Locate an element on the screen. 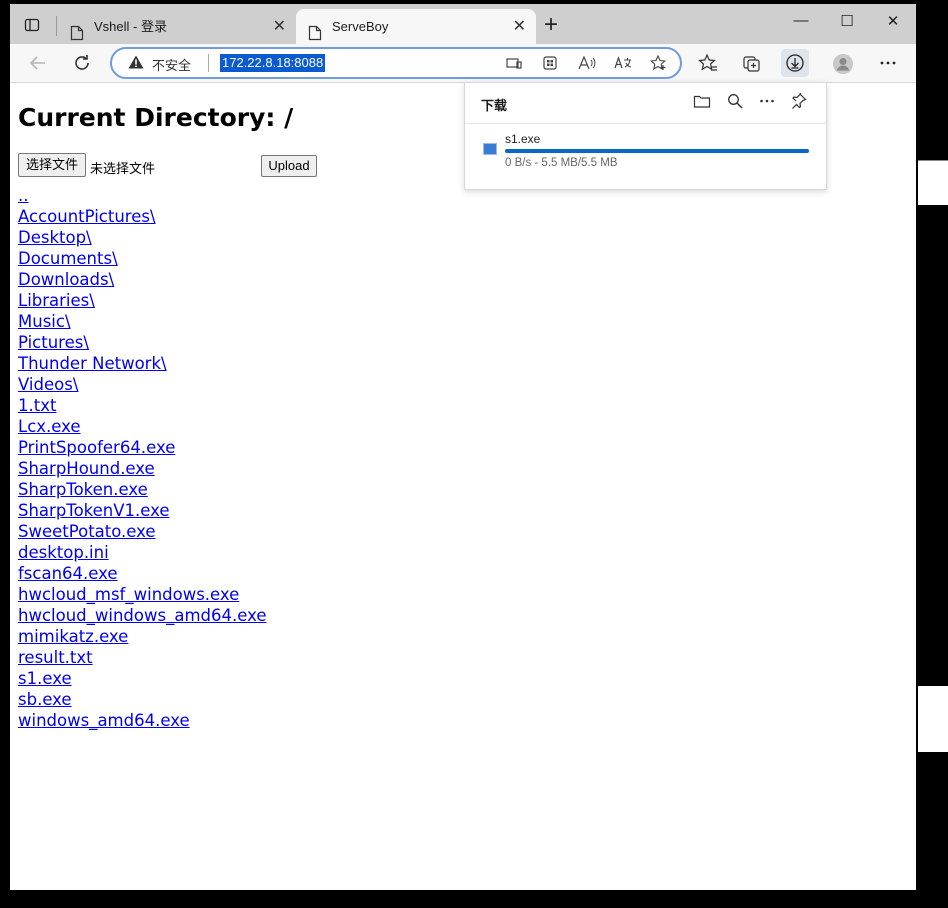 This screenshot has width=948, height=908. file-link: Libraries\ is located at coordinates (56, 300).